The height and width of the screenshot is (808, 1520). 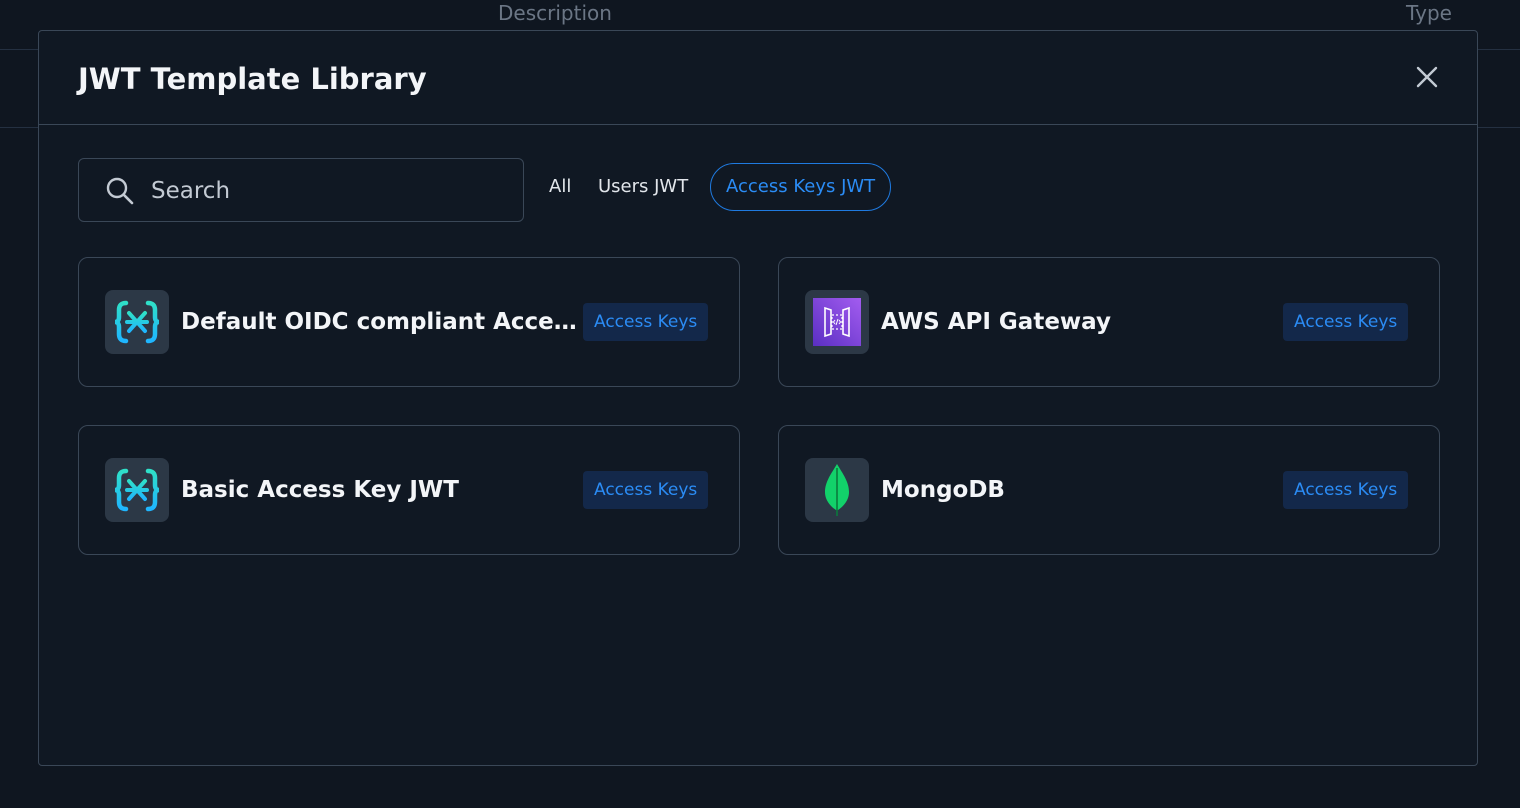 I want to click on search-icon, so click(x=120, y=191).